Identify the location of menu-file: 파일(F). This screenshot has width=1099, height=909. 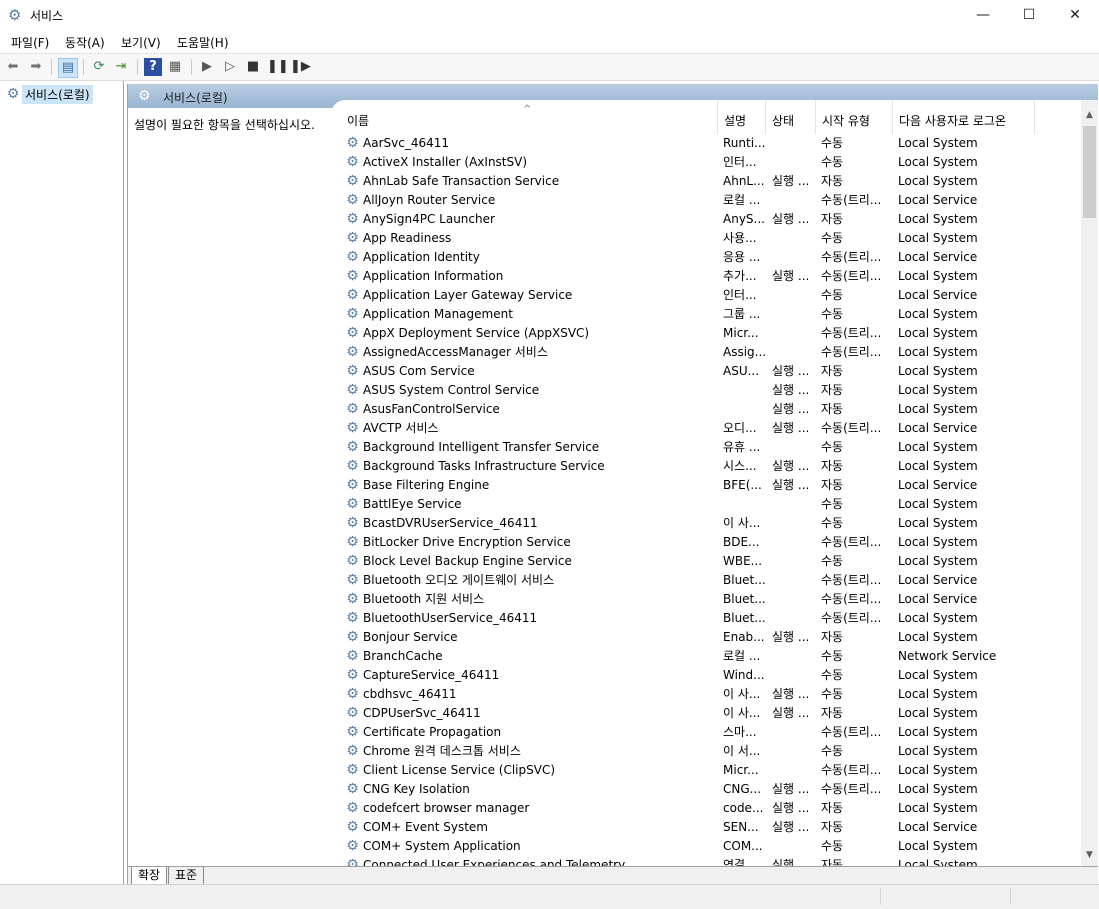
(30, 42).